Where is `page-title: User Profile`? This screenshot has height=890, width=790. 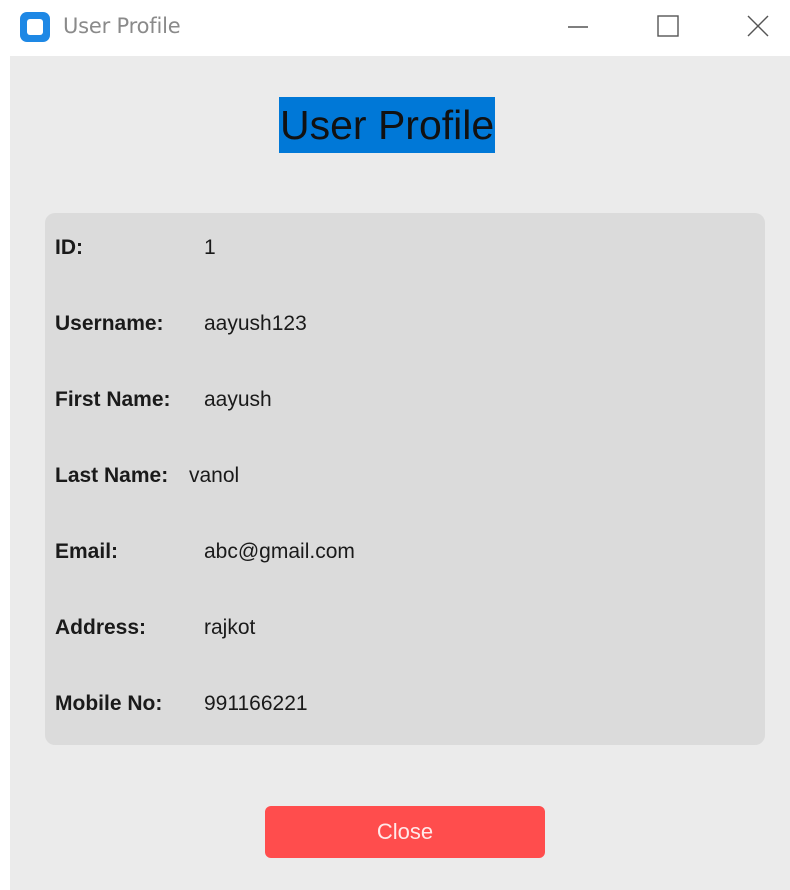
page-title: User Profile is located at coordinates (387, 125).